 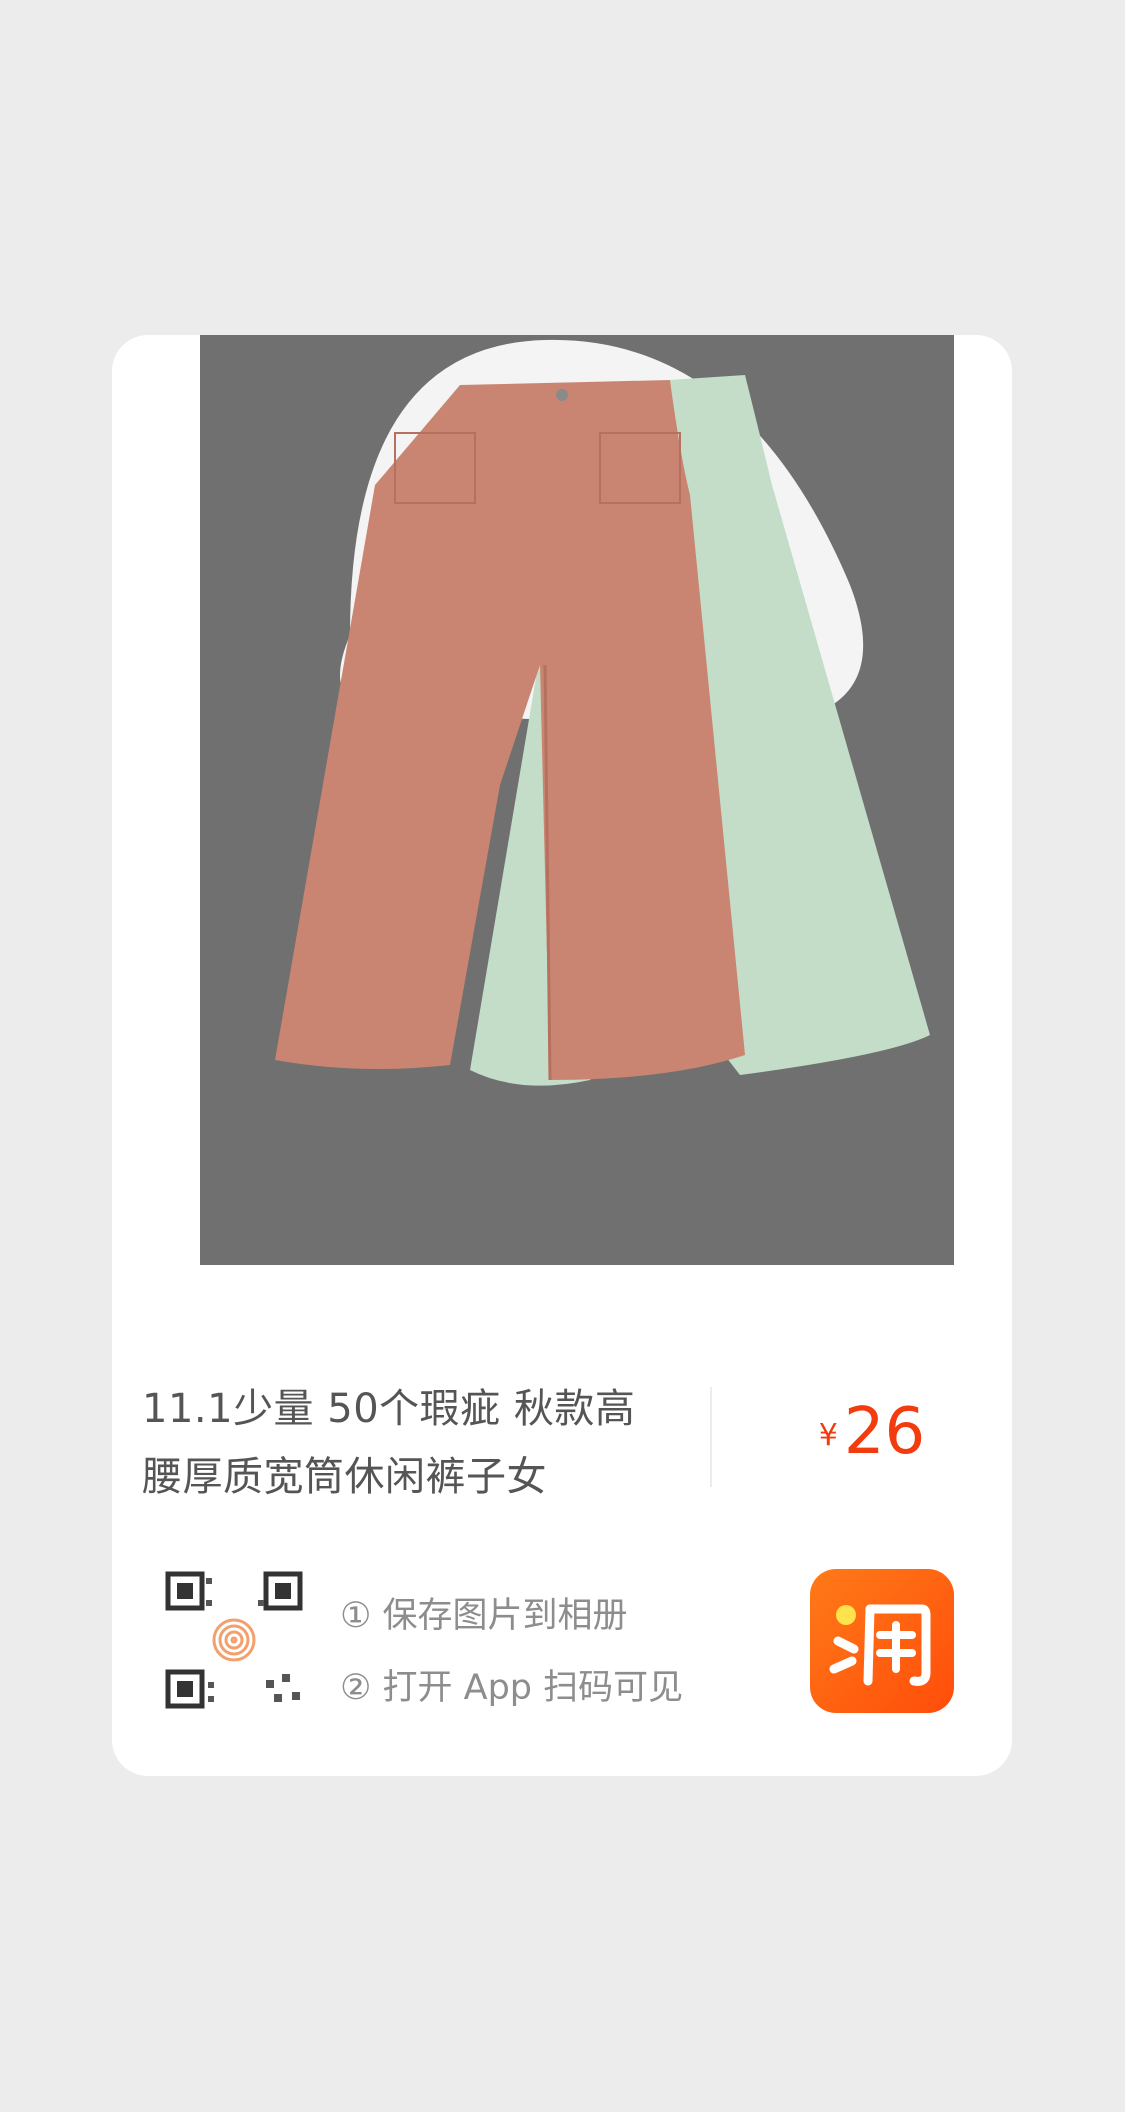 What do you see at coordinates (828, 1435) in the screenshot?
I see `price-currency: ¥` at bounding box center [828, 1435].